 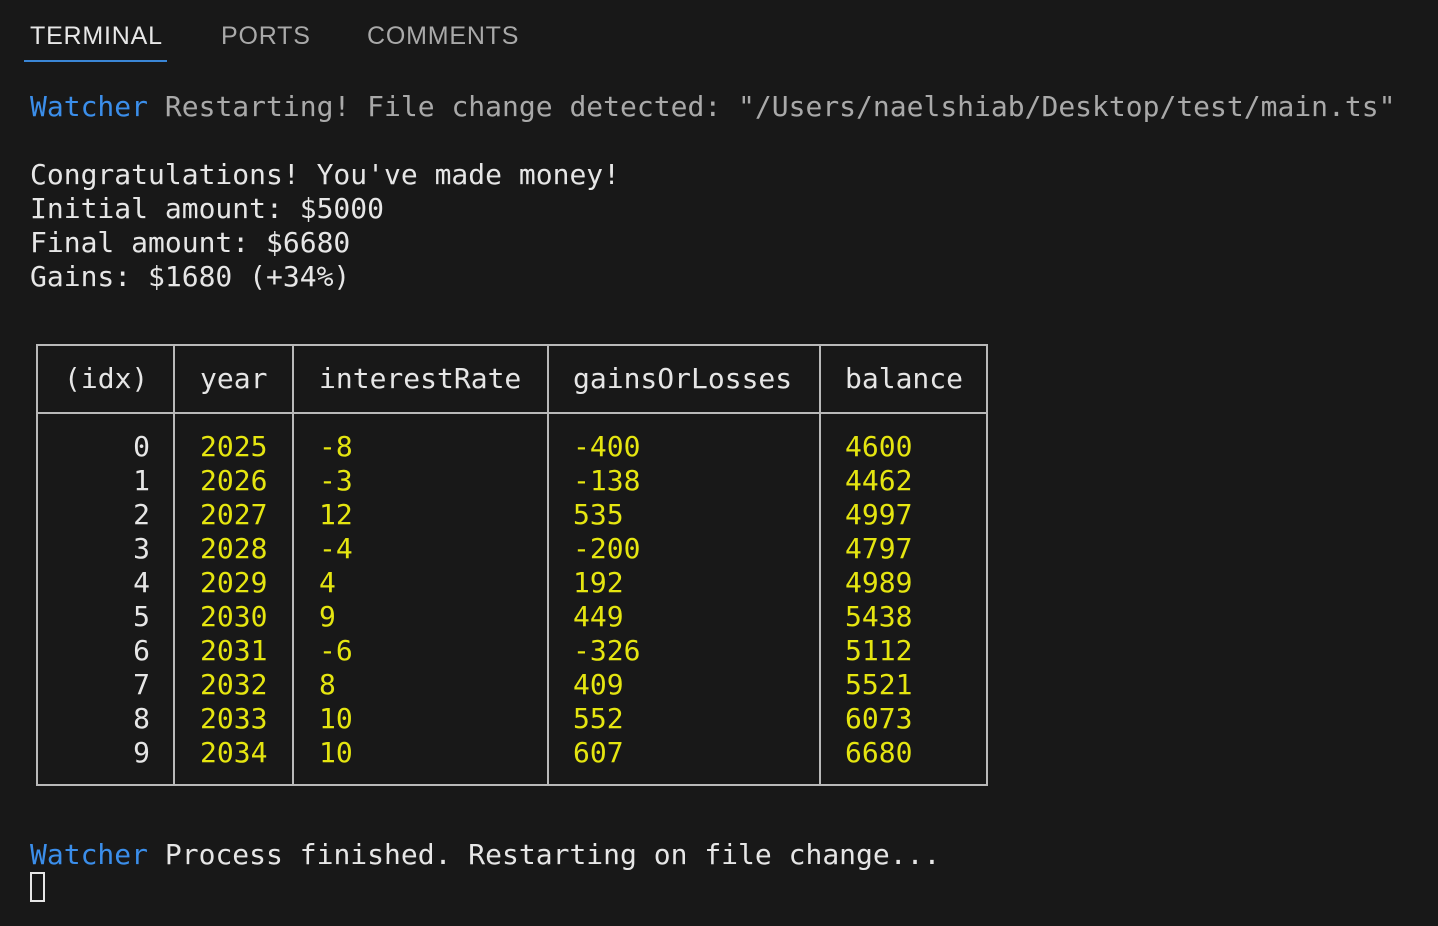 I want to click on cell-gains-or-losses: 552, so click(x=598, y=718).